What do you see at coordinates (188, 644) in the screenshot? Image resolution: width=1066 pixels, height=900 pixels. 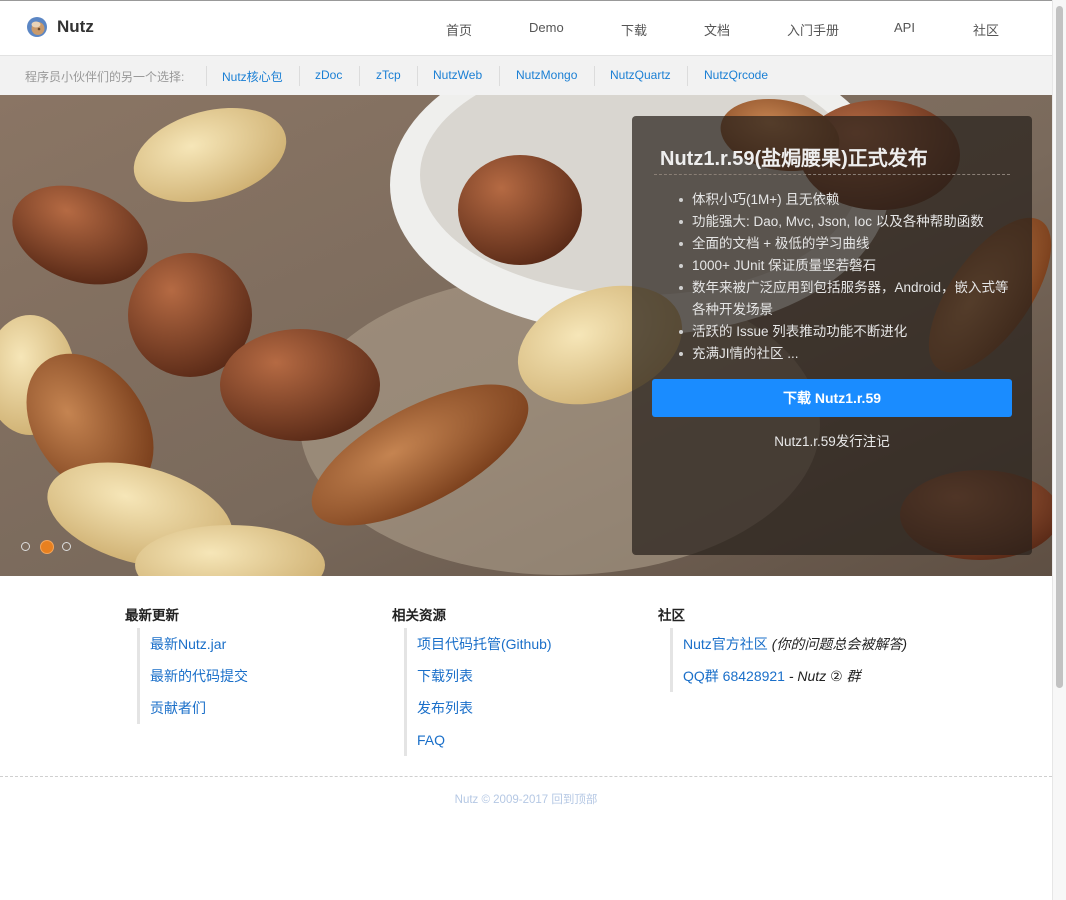 I see `latest-jar-link: 最新Nutz.jar` at bounding box center [188, 644].